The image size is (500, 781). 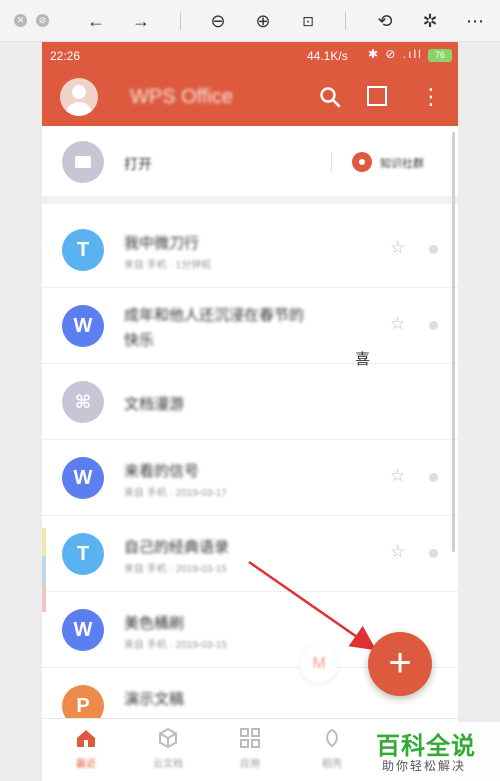 I want to click on watermark-subtitle: 助你轻松解决, so click(x=424, y=766).